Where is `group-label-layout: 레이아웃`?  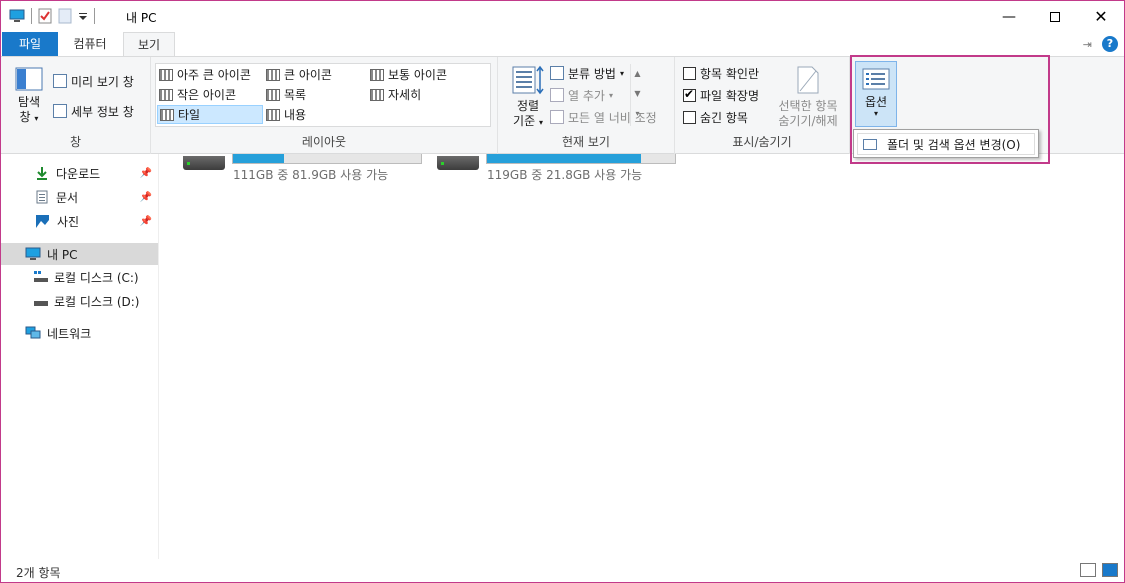
group-label-layout: 레이아웃 is located at coordinates (324, 142).